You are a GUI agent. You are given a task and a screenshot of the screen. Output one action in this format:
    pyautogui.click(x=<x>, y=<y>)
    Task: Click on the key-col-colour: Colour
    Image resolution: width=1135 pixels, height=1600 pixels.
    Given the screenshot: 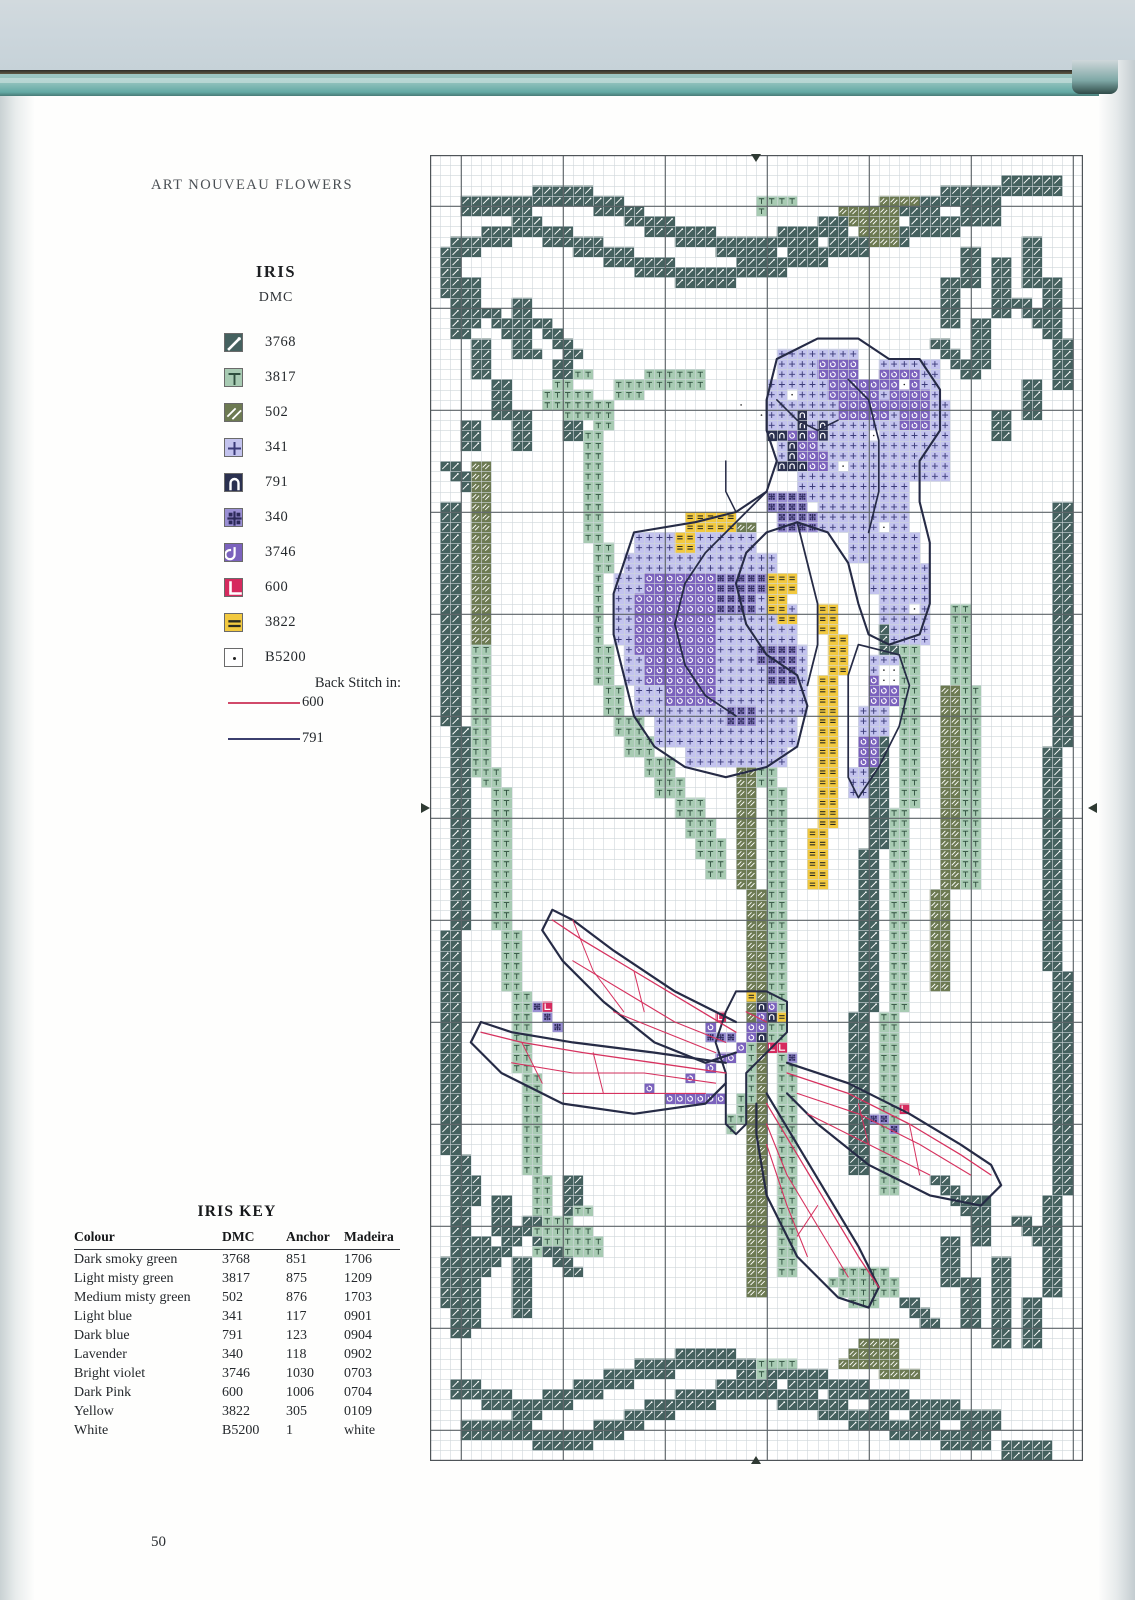 What is the action you would take?
    pyautogui.click(x=94, y=1236)
    